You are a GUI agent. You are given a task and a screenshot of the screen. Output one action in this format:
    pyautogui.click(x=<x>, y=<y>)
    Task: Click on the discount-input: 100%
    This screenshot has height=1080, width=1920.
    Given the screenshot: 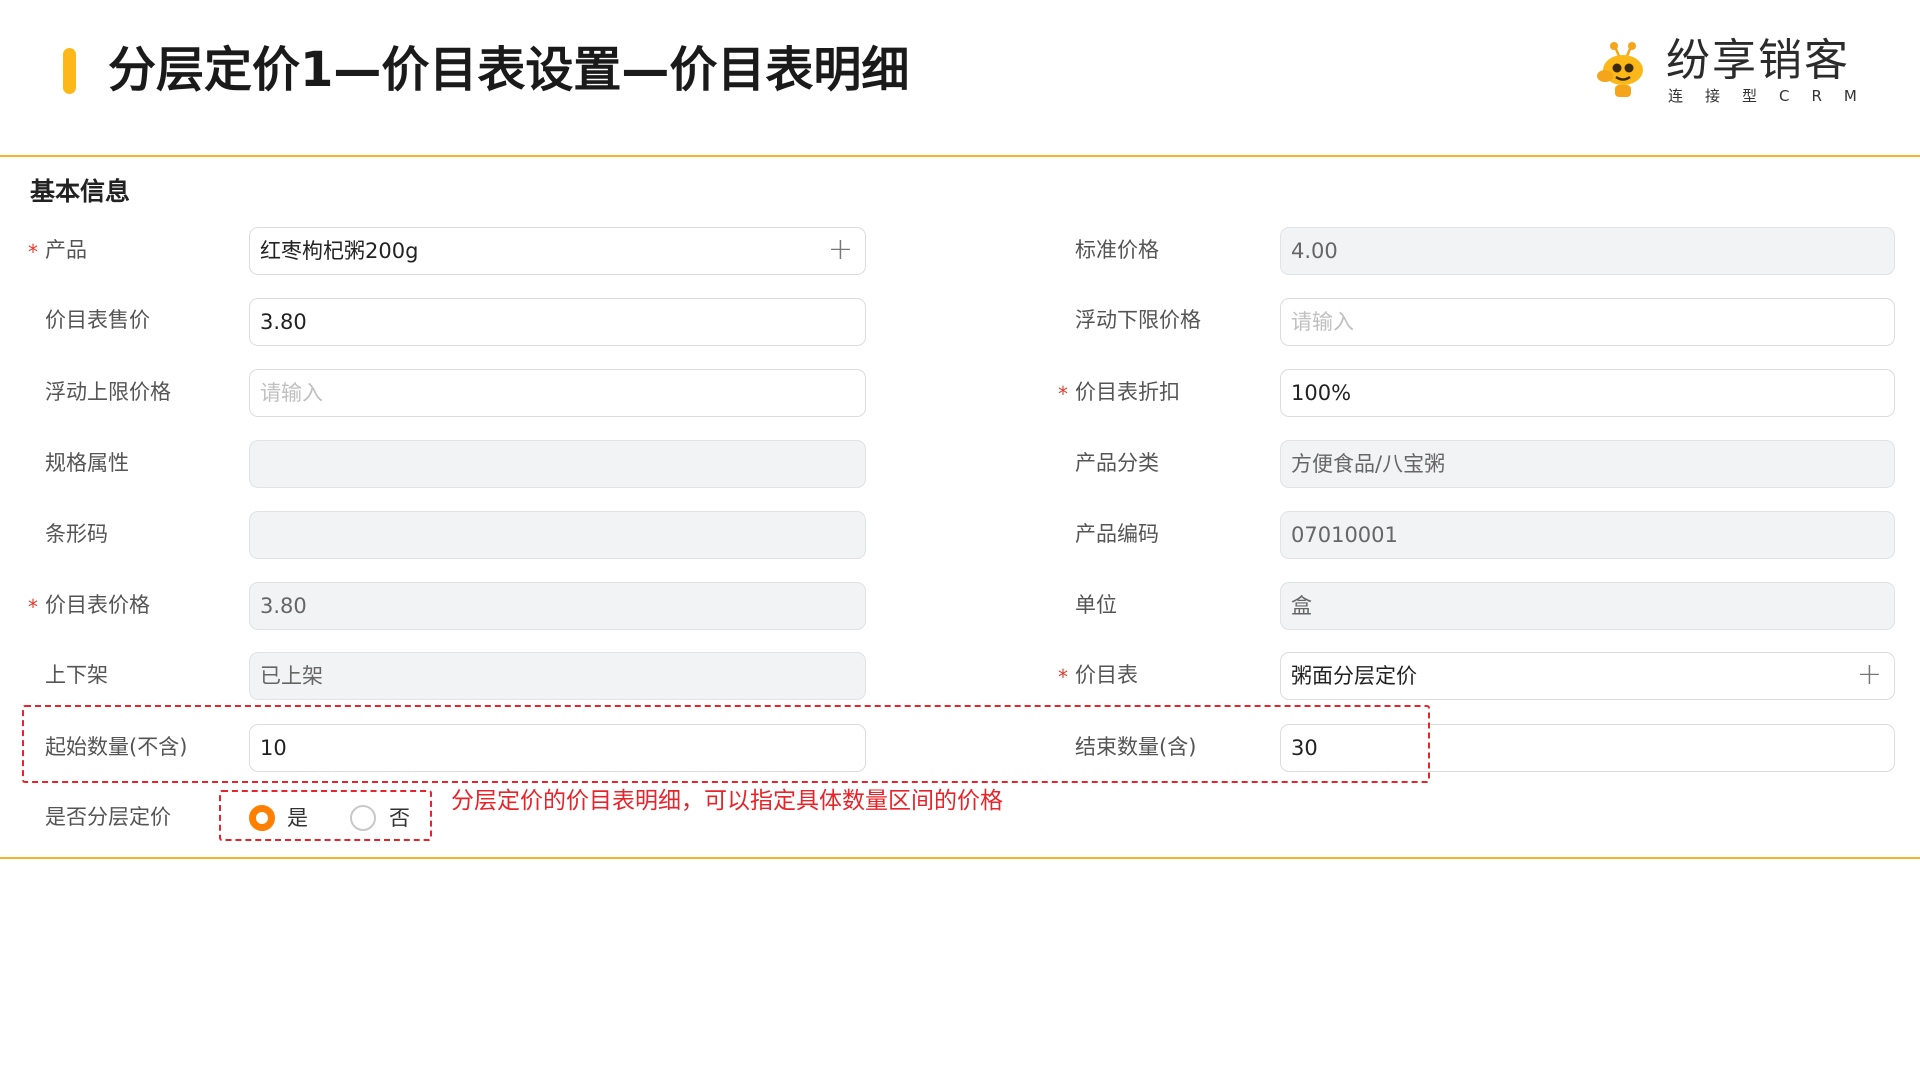 What is the action you would take?
    pyautogui.click(x=1587, y=393)
    